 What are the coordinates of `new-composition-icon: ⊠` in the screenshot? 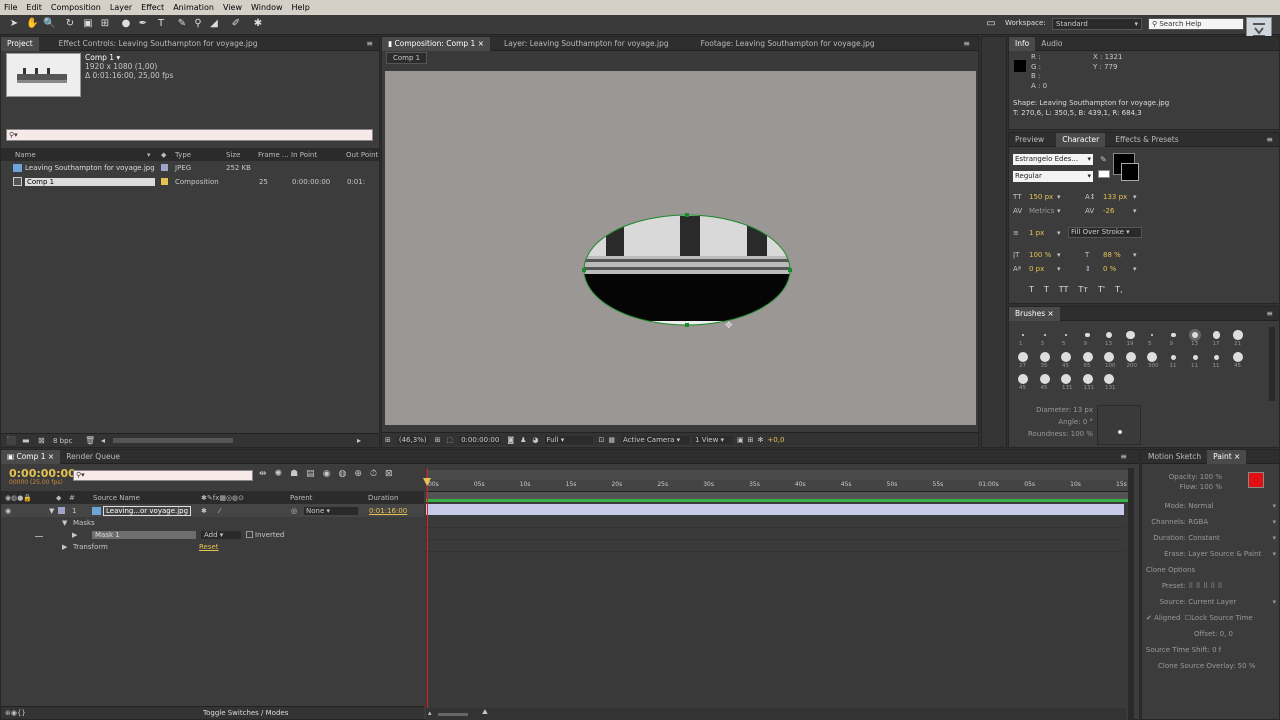 It's located at (41, 440).